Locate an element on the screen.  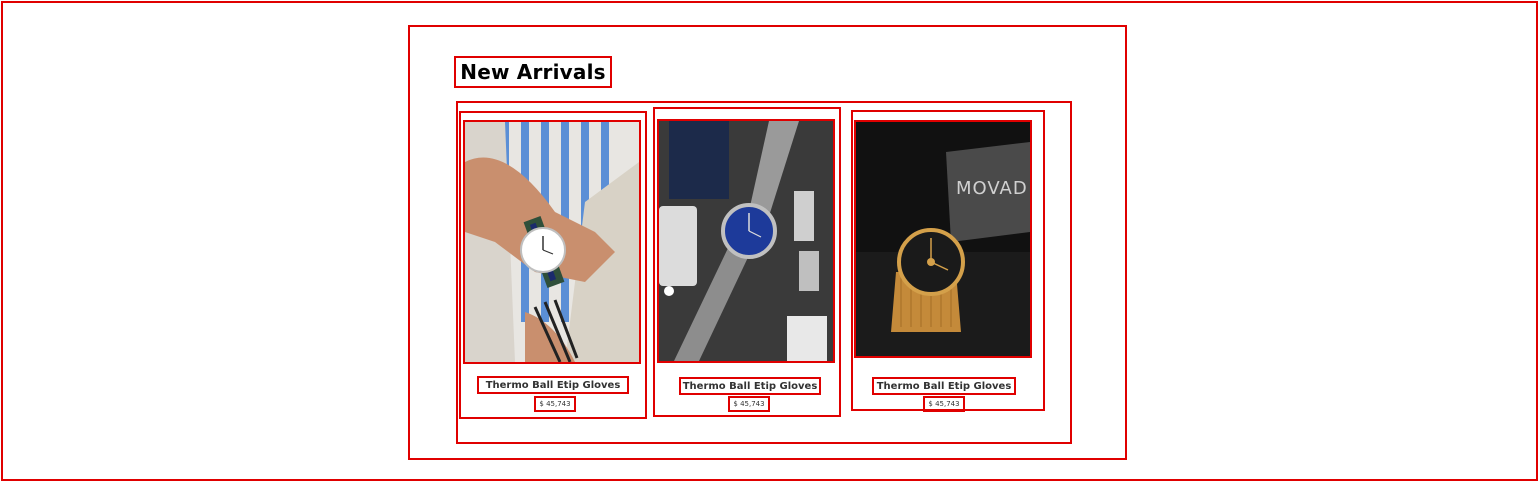
section-title-text: New Arrivals is located at coordinates (533, 72).